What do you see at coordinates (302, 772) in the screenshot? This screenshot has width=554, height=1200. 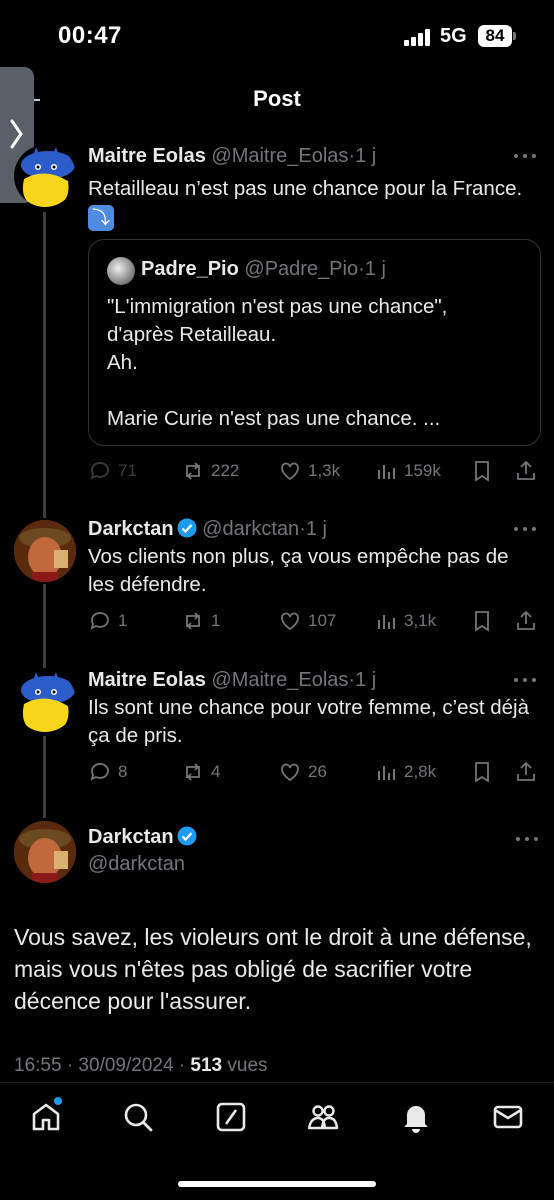 I see `like-button: 26` at bounding box center [302, 772].